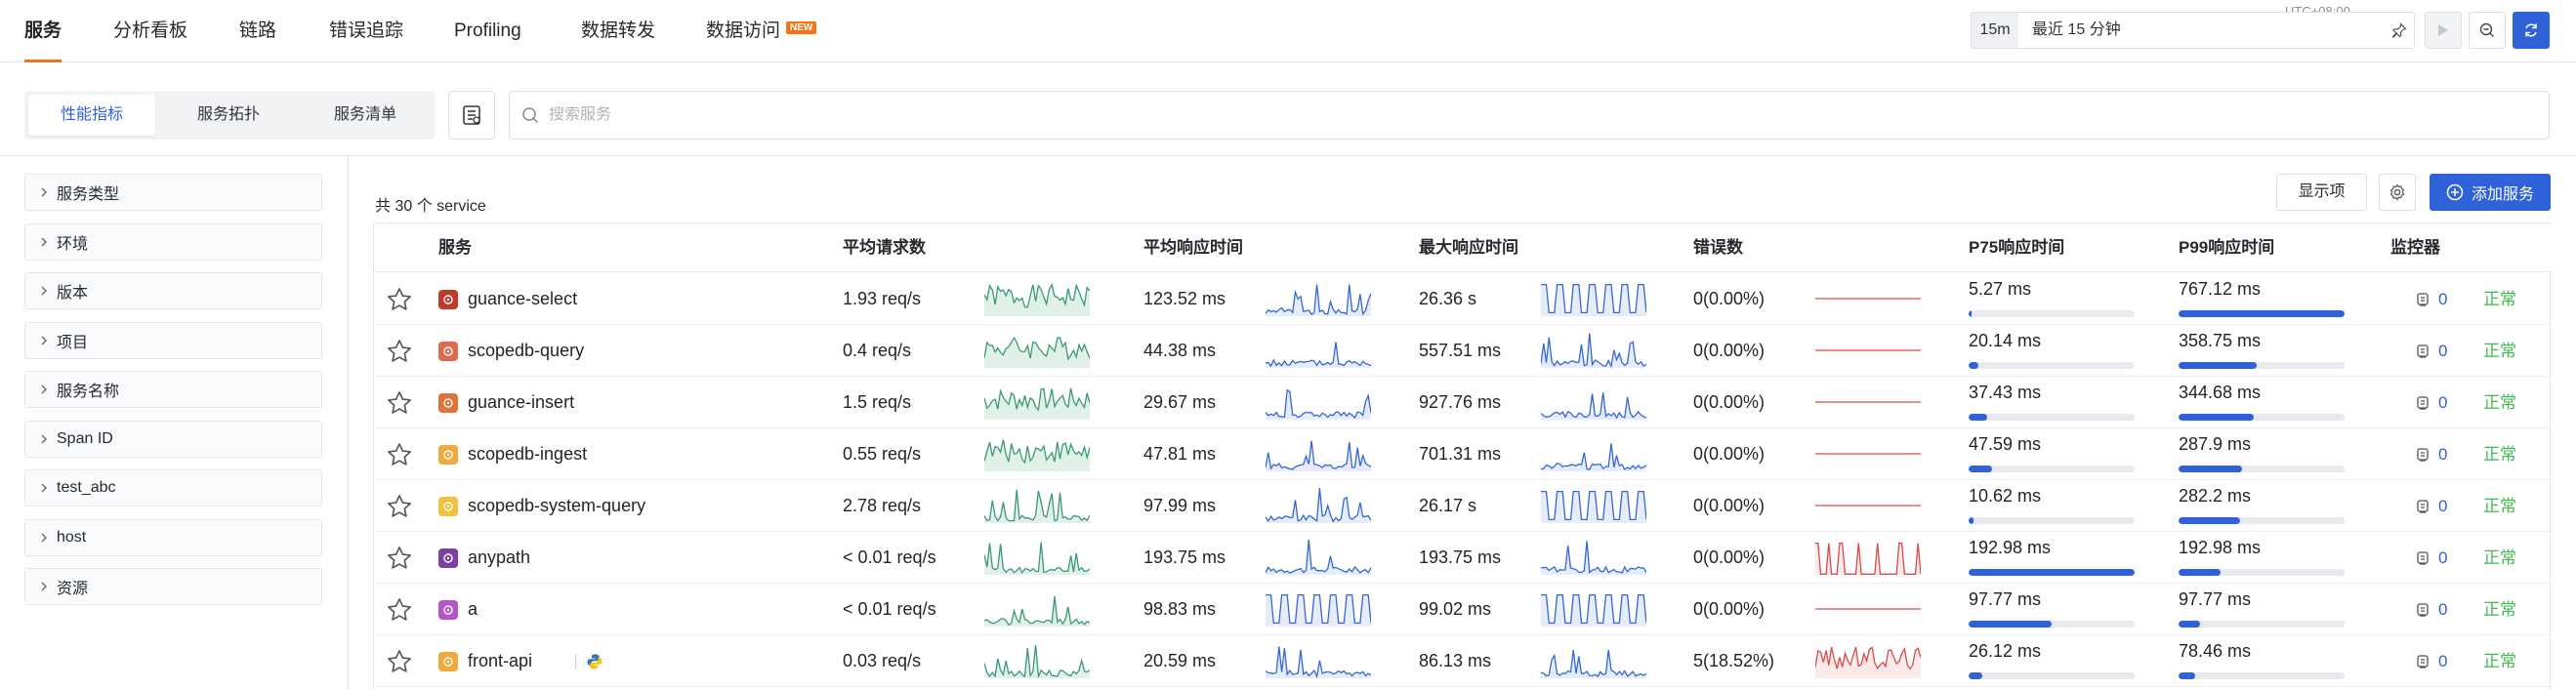 The width and height of the screenshot is (2576, 689). I want to click on facet-service-type: 服务类型, so click(173, 192).